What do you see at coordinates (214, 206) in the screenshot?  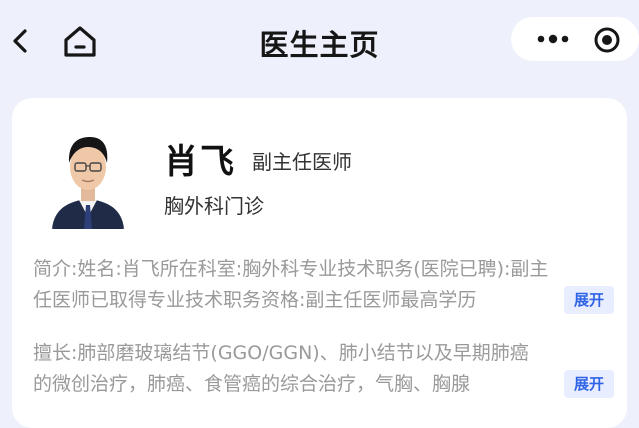 I see `doctor-department: 胸外科门诊` at bounding box center [214, 206].